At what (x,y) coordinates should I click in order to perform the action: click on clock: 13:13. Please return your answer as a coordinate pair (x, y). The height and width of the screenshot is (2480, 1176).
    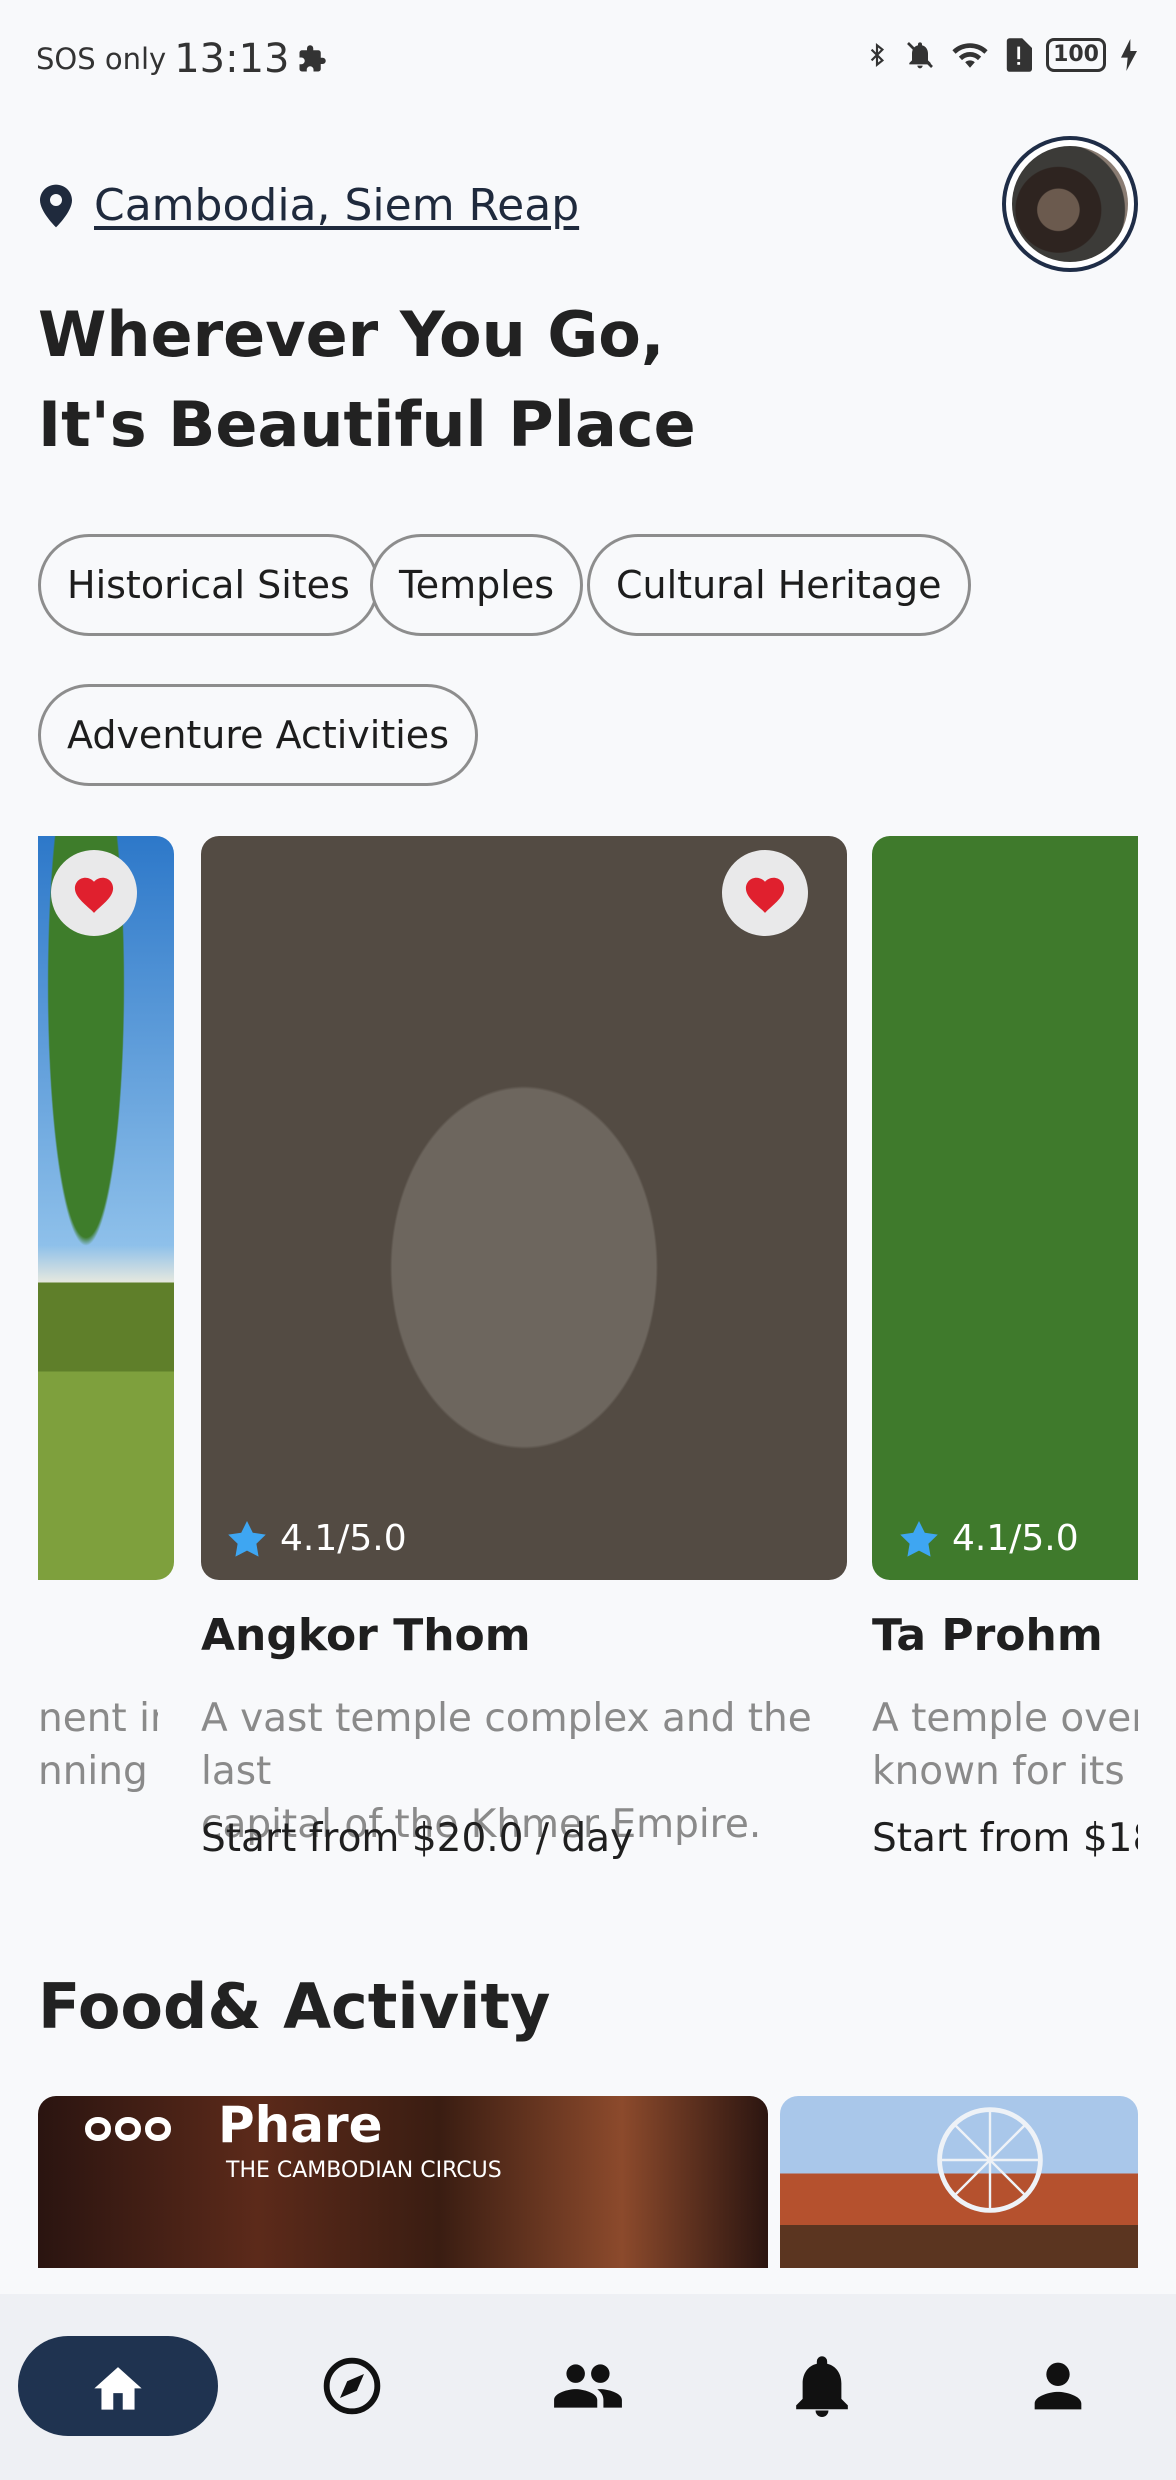
    Looking at the image, I should click on (232, 59).